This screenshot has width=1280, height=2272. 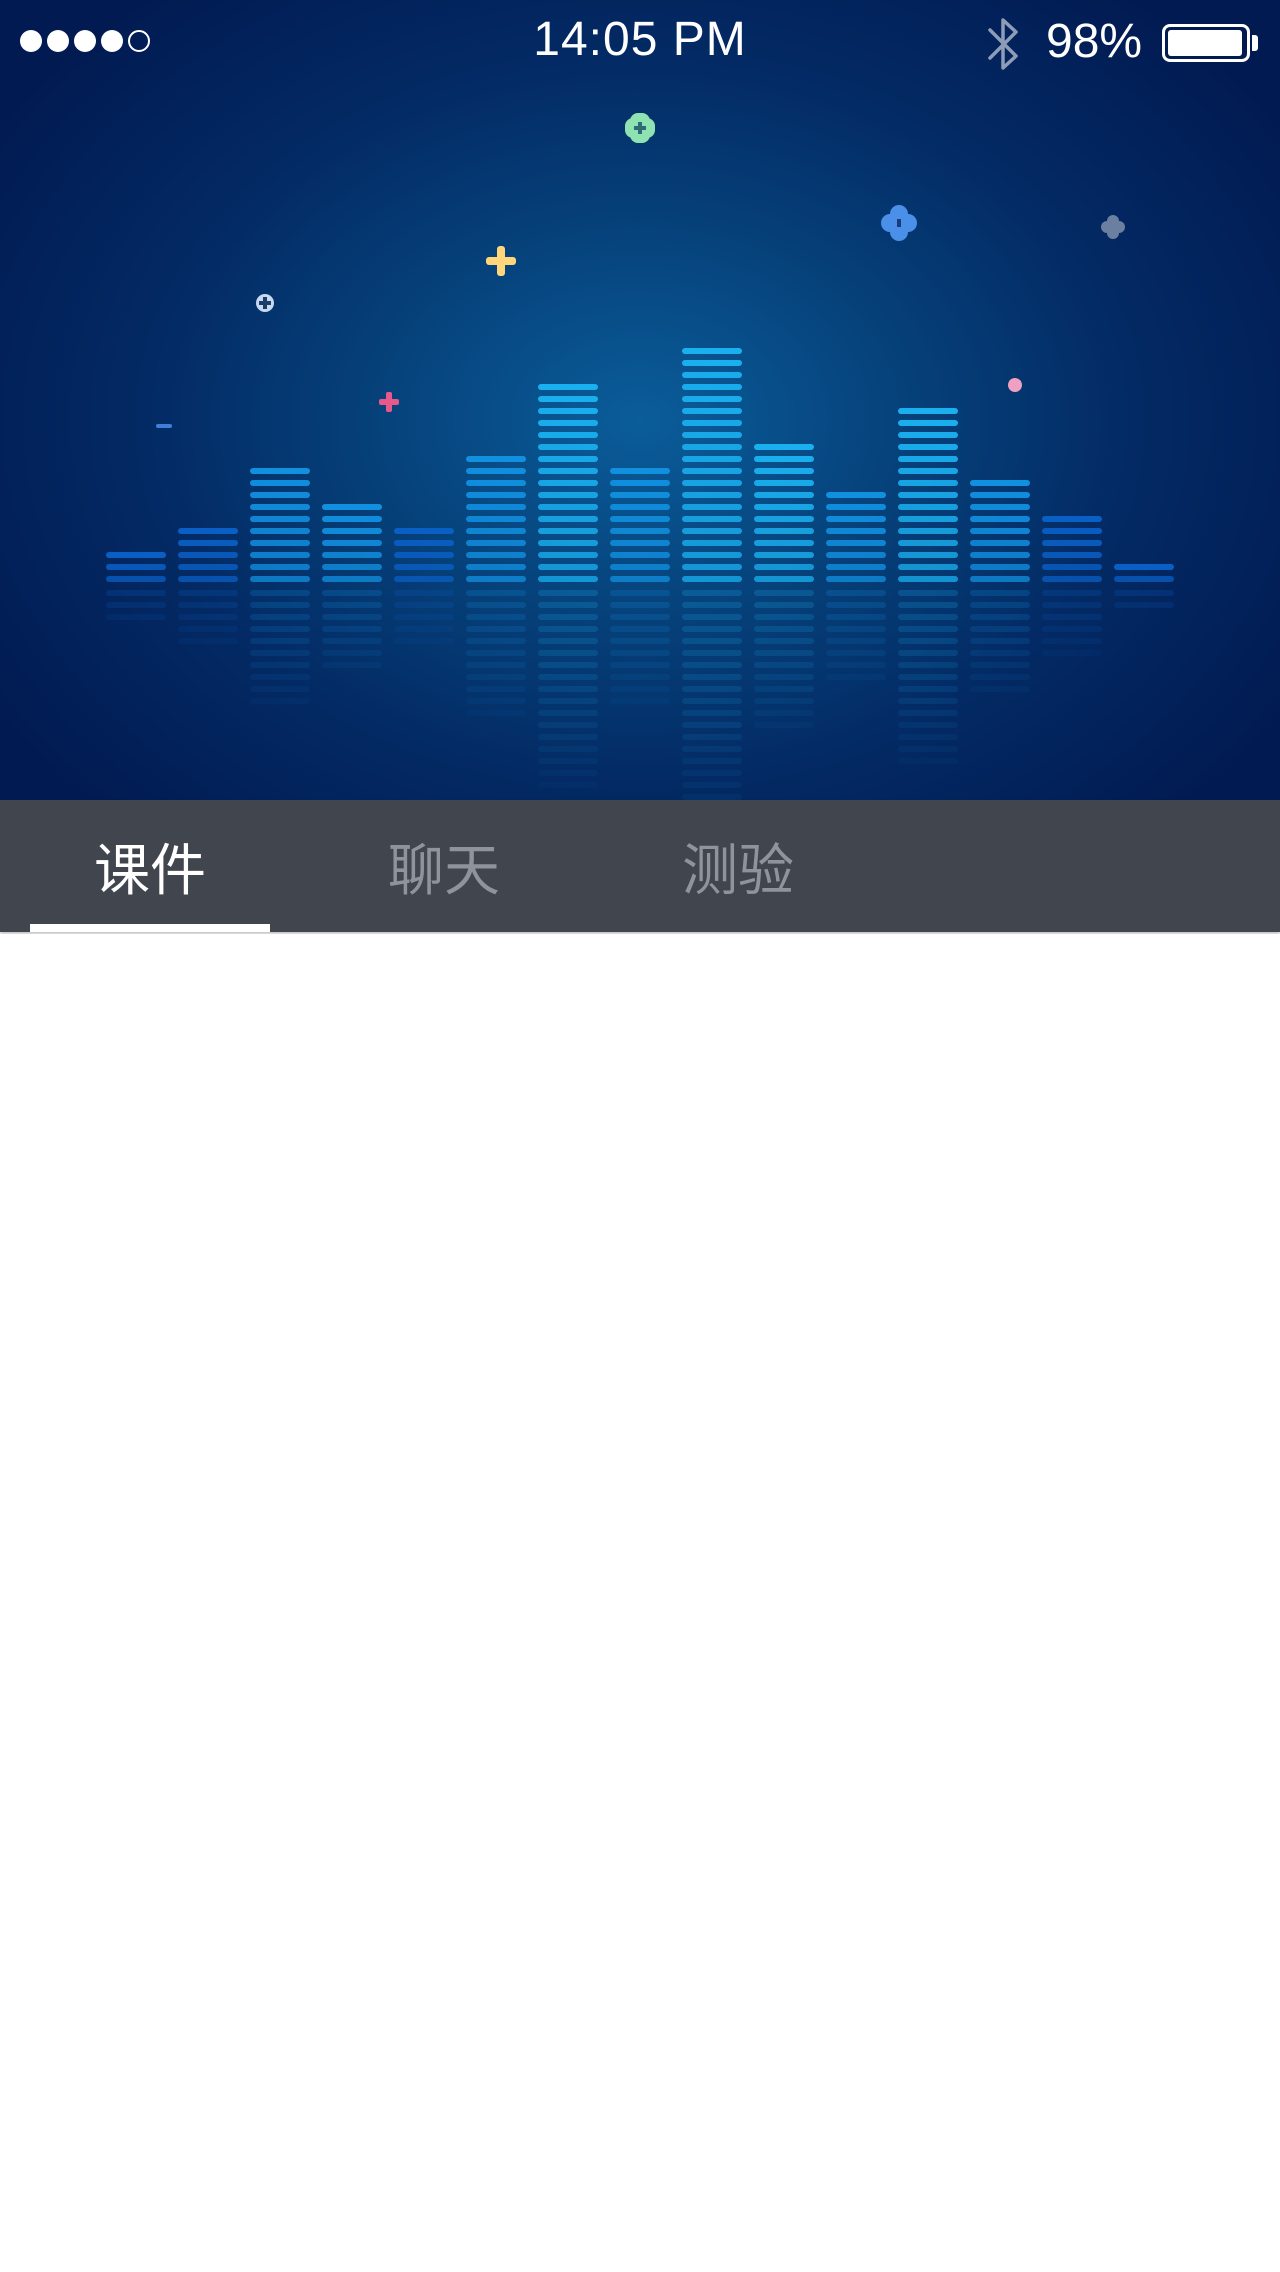 I want to click on green-plus-sparkle, so click(x=640, y=128).